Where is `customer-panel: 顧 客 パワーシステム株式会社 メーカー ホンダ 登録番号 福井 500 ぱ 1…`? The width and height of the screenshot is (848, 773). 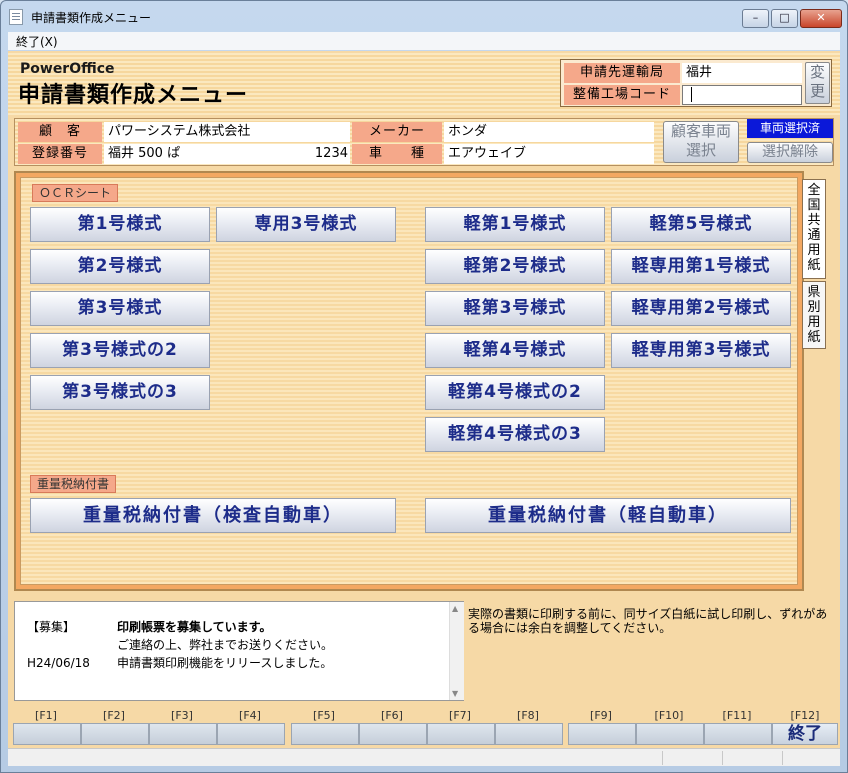
customer-panel: 顧 客 パワーシステム株式会社 メーカー ホンダ 登録番号 福井 500 ぱ 1… is located at coordinates (424, 142).